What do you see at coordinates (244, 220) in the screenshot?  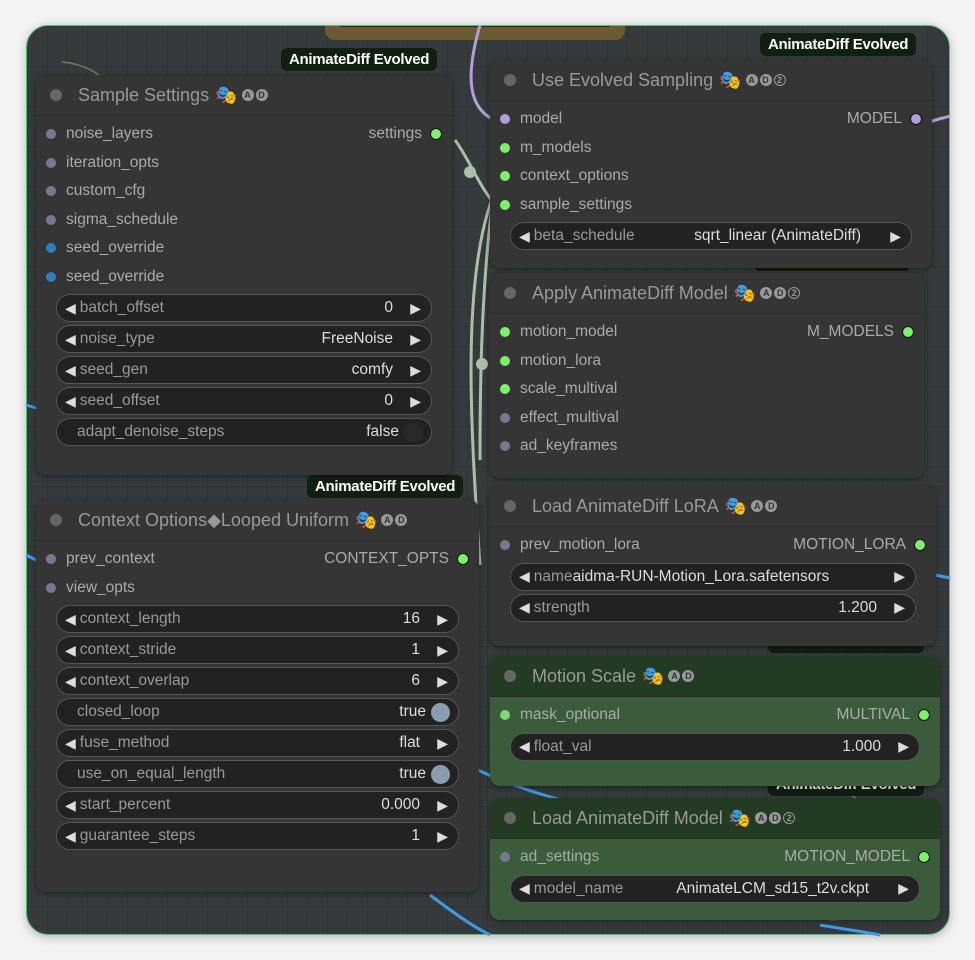 I see `input-slot-row: sigma_schedule` at bounding box center [244, 220].